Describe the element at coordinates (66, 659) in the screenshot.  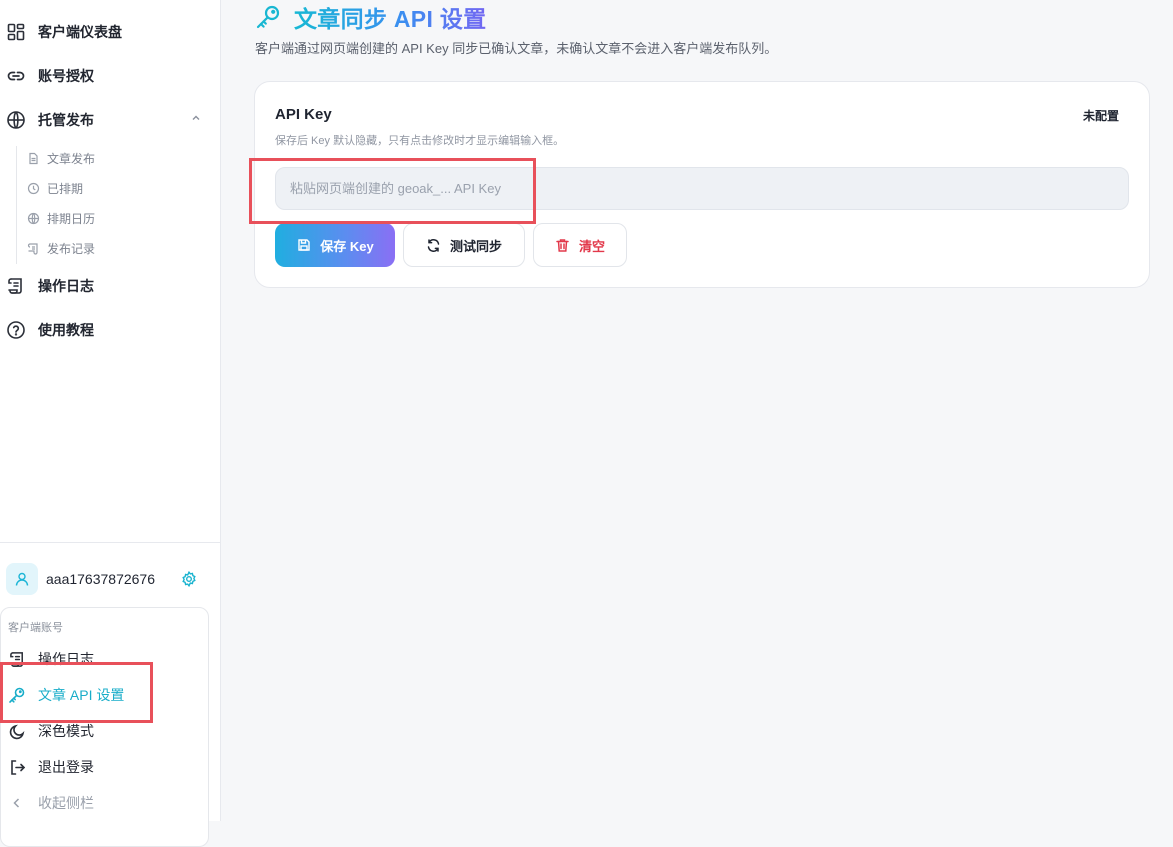
I see `menu-item-label: 操作日志` at that location.